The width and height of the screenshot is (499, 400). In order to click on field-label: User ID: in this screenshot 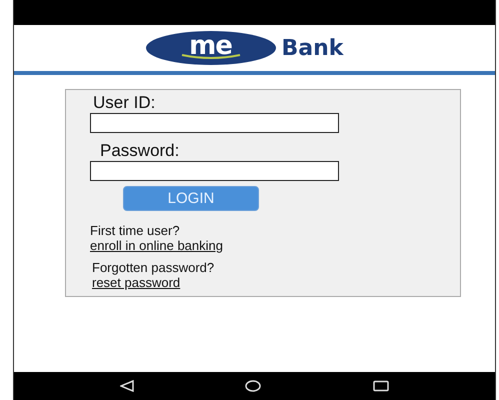, I will do `click(124, 103)`.